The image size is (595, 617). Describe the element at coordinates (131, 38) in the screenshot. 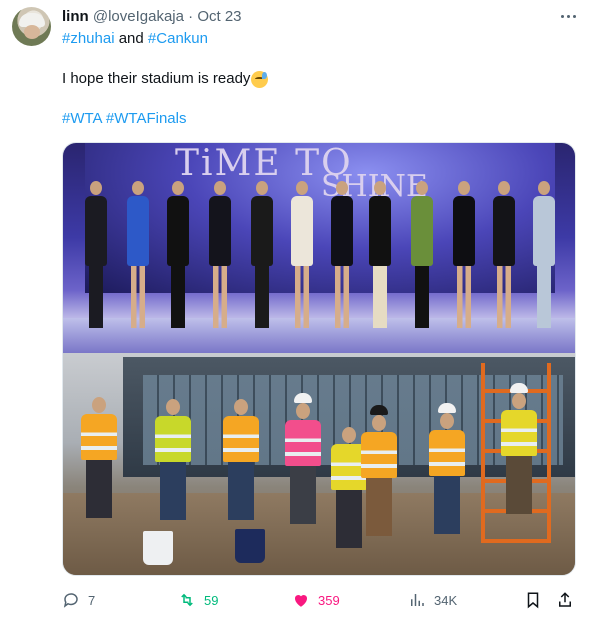

I see `hashtag-connector: and` at that location.